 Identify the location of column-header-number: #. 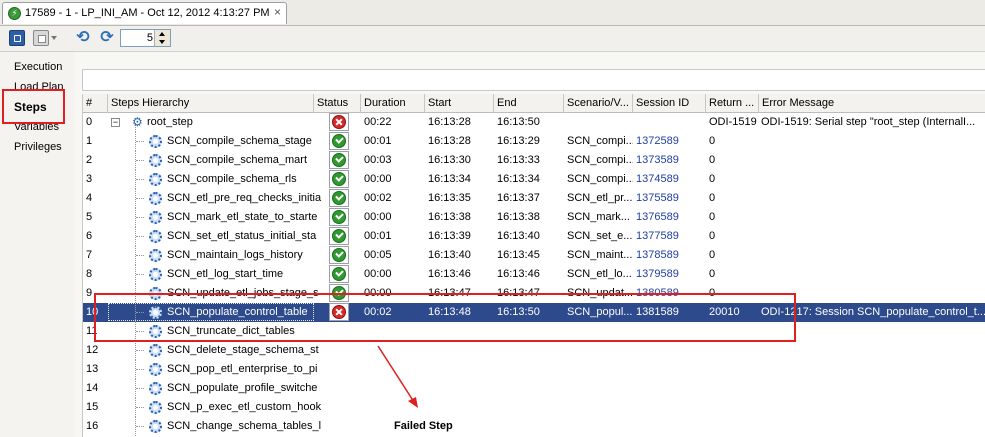
(95, 103).